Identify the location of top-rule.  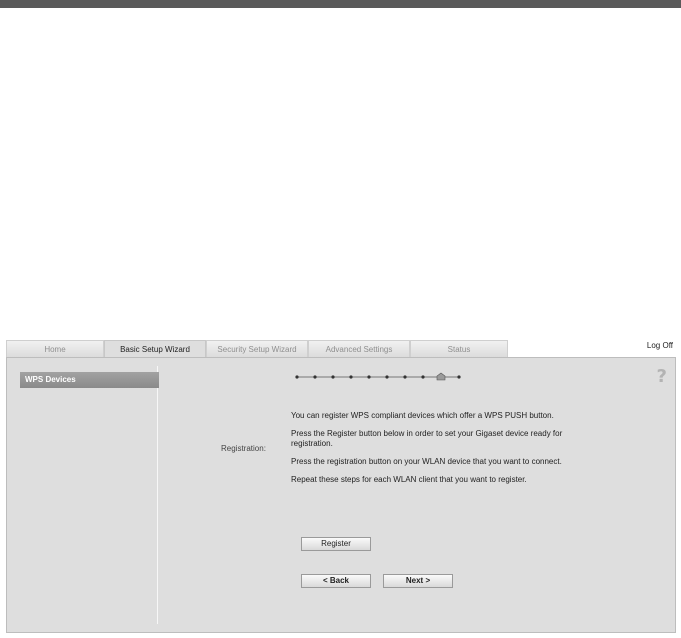
(340, 4).